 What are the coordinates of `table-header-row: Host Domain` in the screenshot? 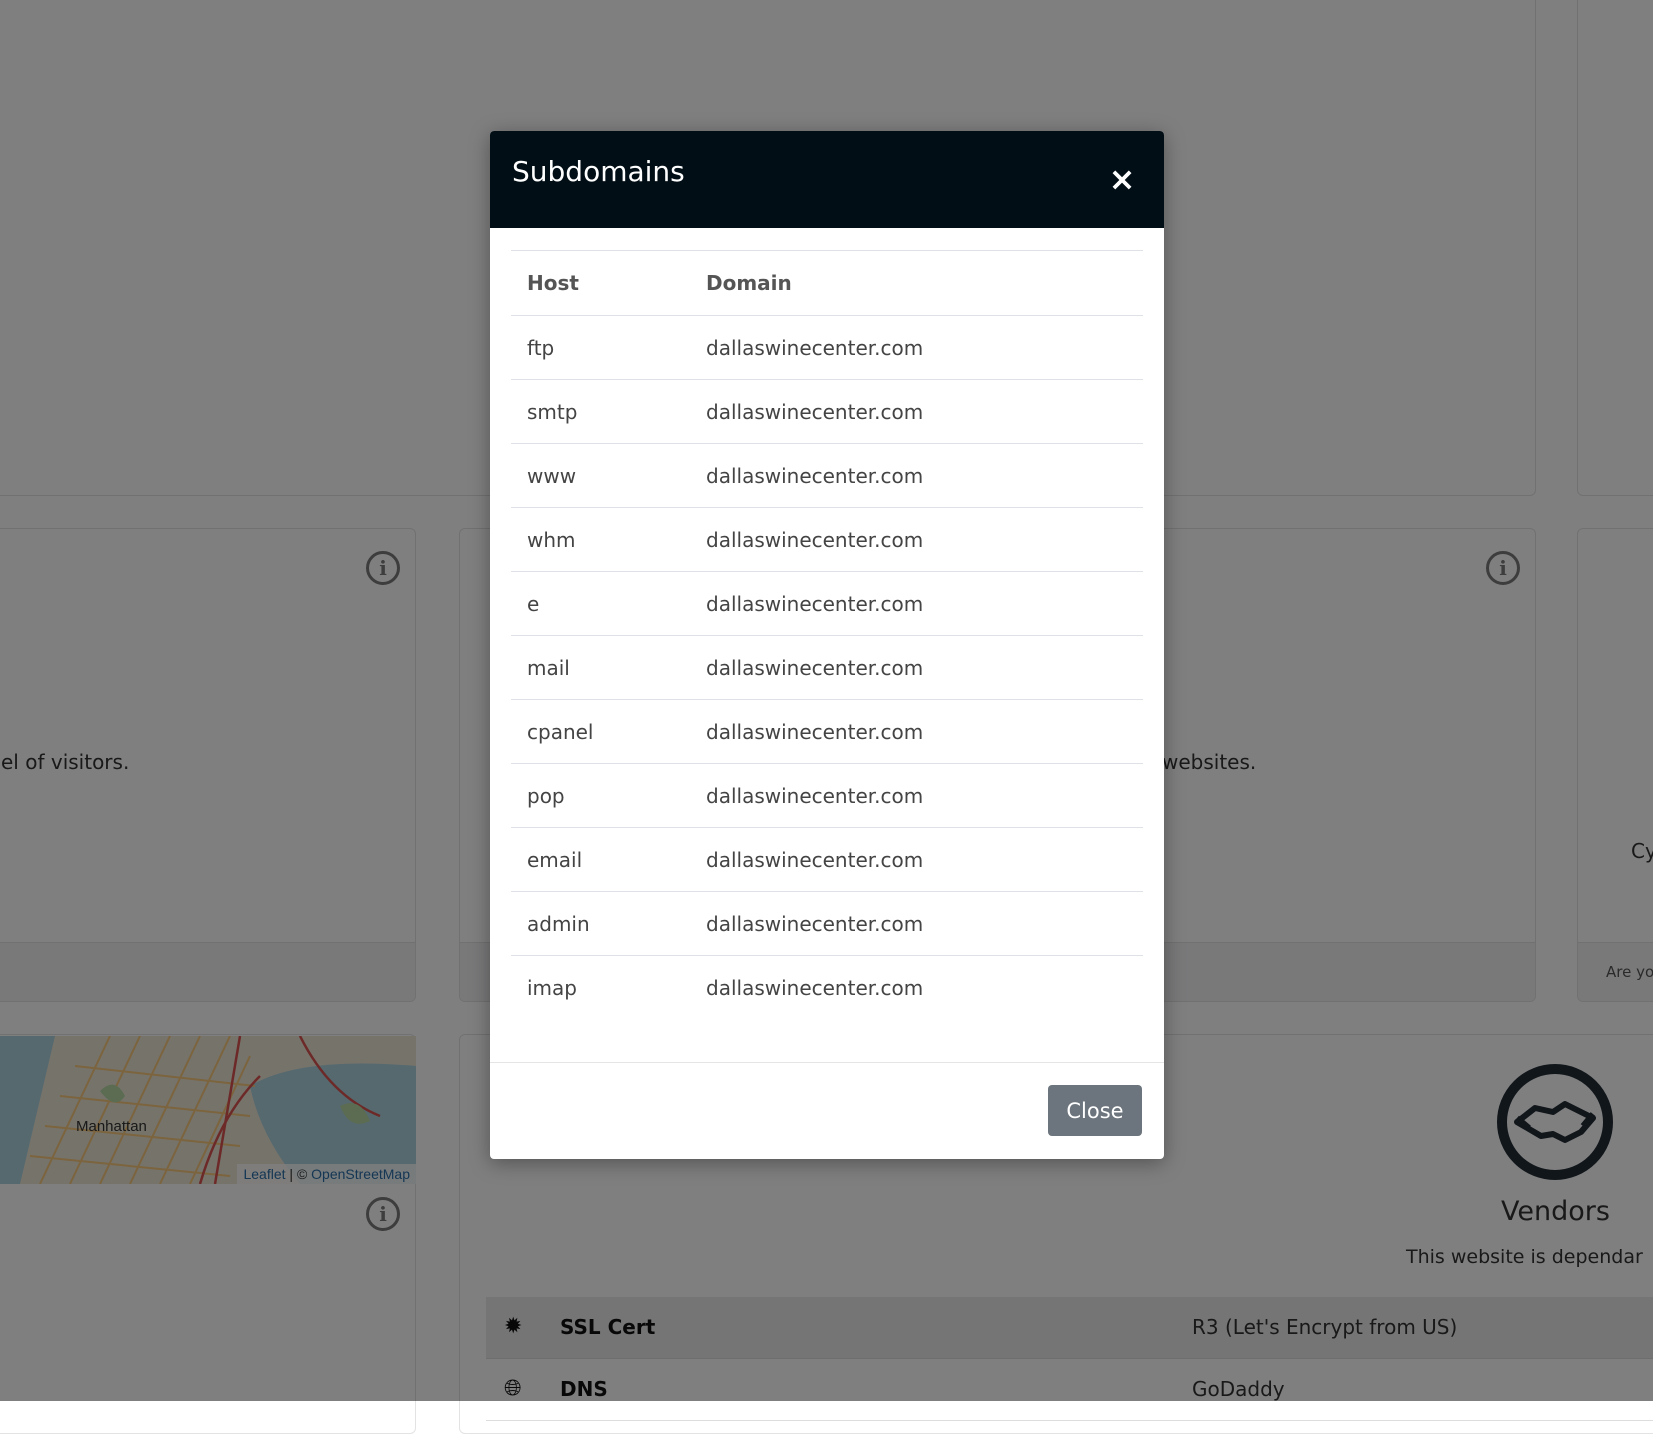 It's located at (827, 283).